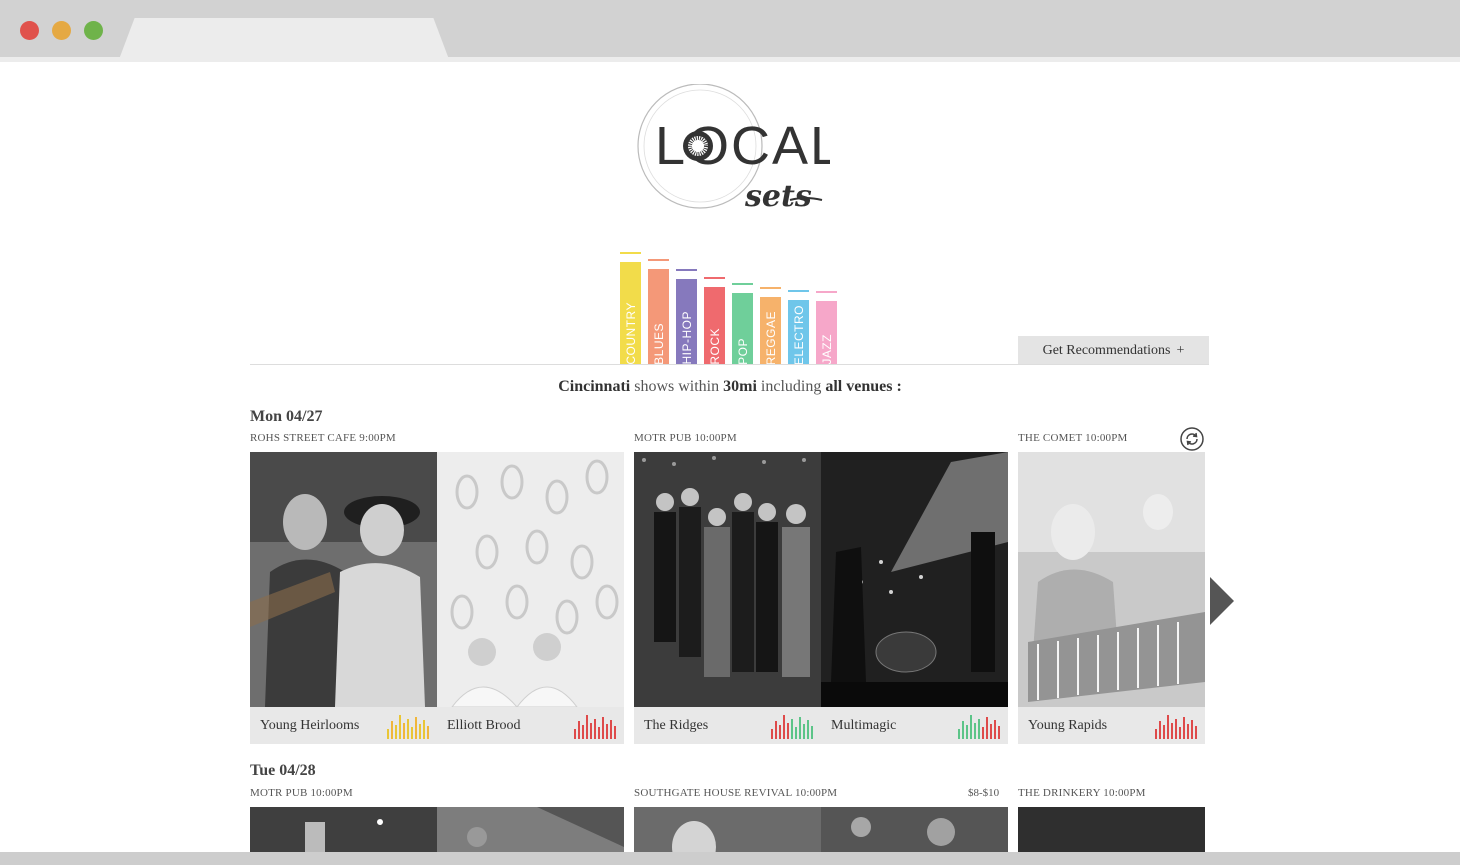 The image size is (1460, 865). I want to click on act-name: Elliott Brood, so click(484, 726).